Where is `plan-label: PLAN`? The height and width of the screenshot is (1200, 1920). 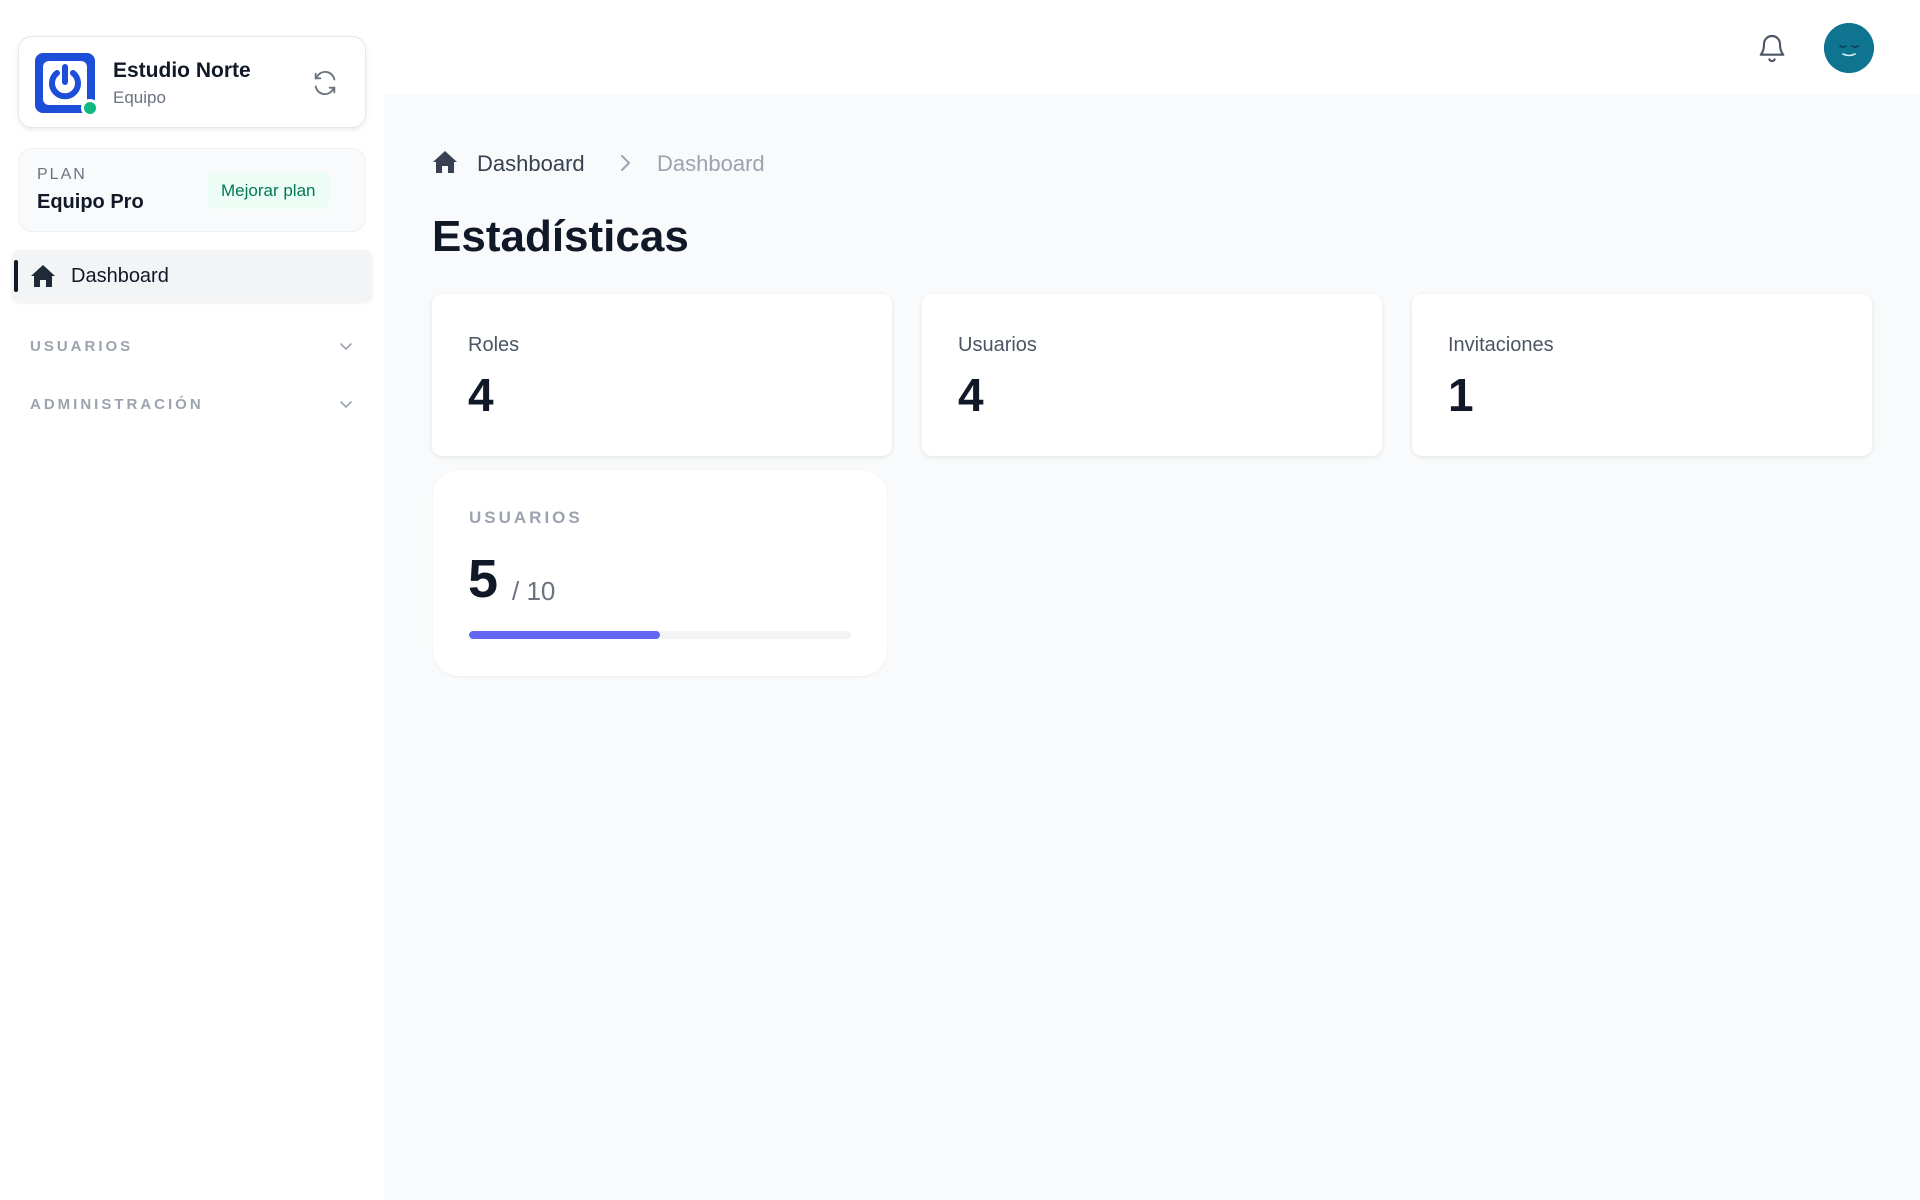 plan-label: PLAN is located at coordinates (62, 174).